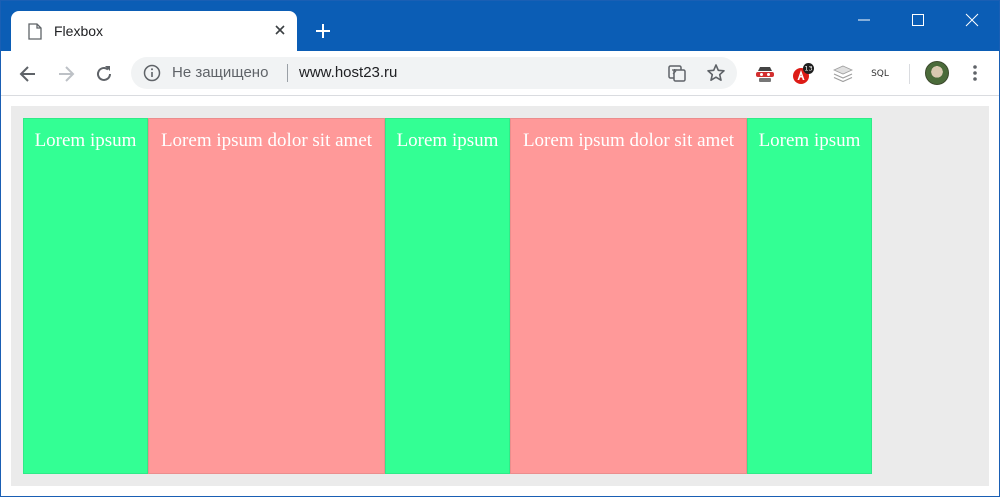 This screenshot has width=1000, height=497. What do you see at coordinates (287, 73) in the screenshot?
I see `address-separator` at bounding box center [287, 73].